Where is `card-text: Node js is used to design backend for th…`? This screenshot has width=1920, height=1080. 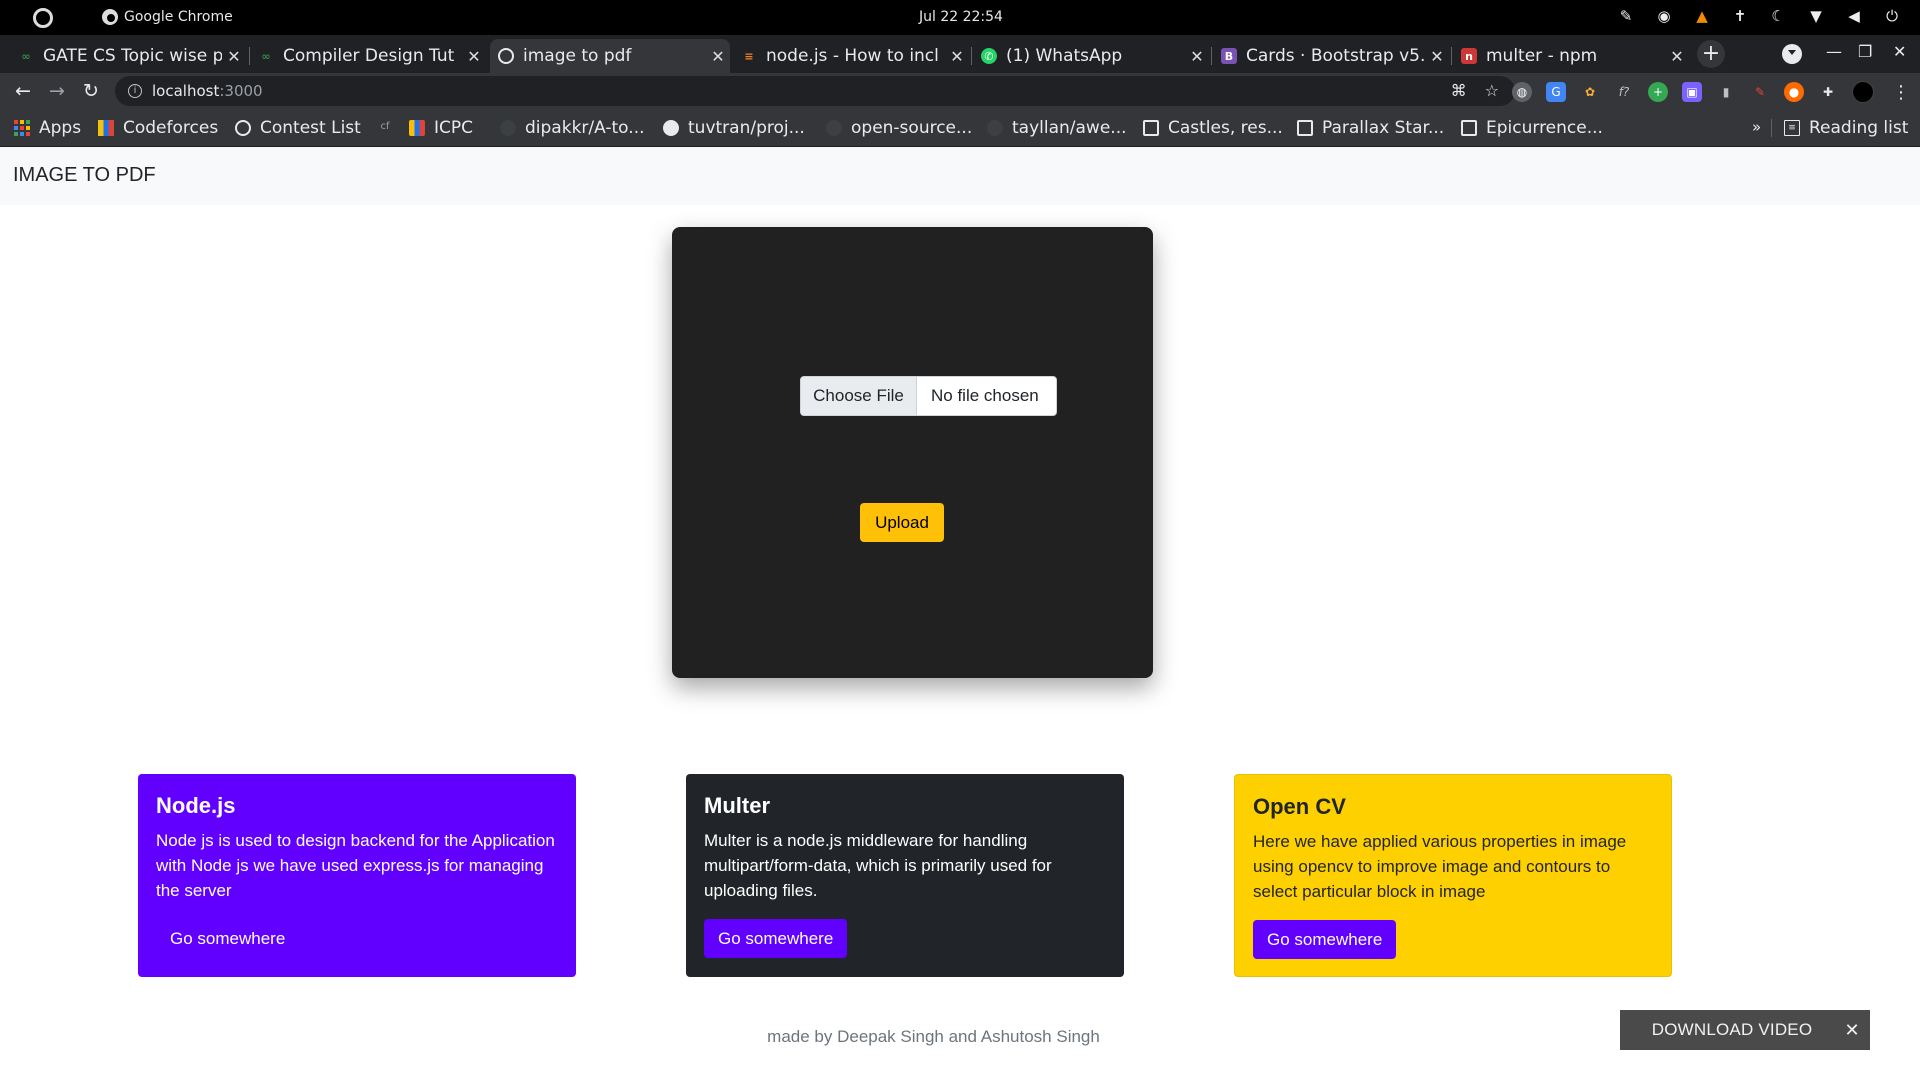 card-text: Node js is used to design backend for th… is located at coordinates (355, 865).